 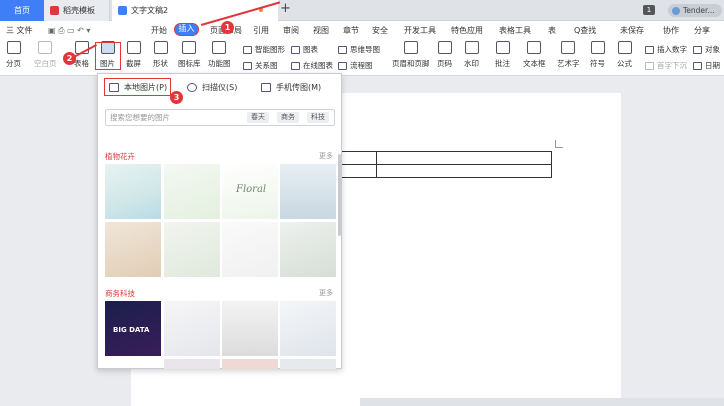 I want to click on symbol-label: 符号, so click(x=597, y=63).